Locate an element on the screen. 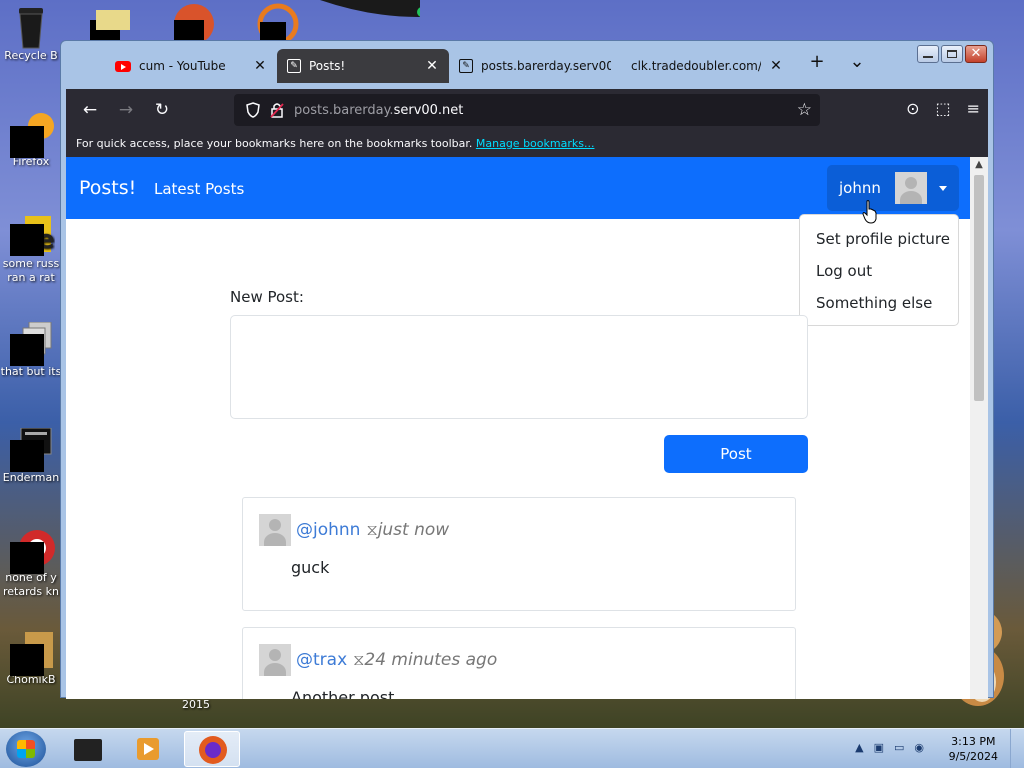  tab-title: clk.tradedoubler.com/clic is located at coordinates (696, 66).